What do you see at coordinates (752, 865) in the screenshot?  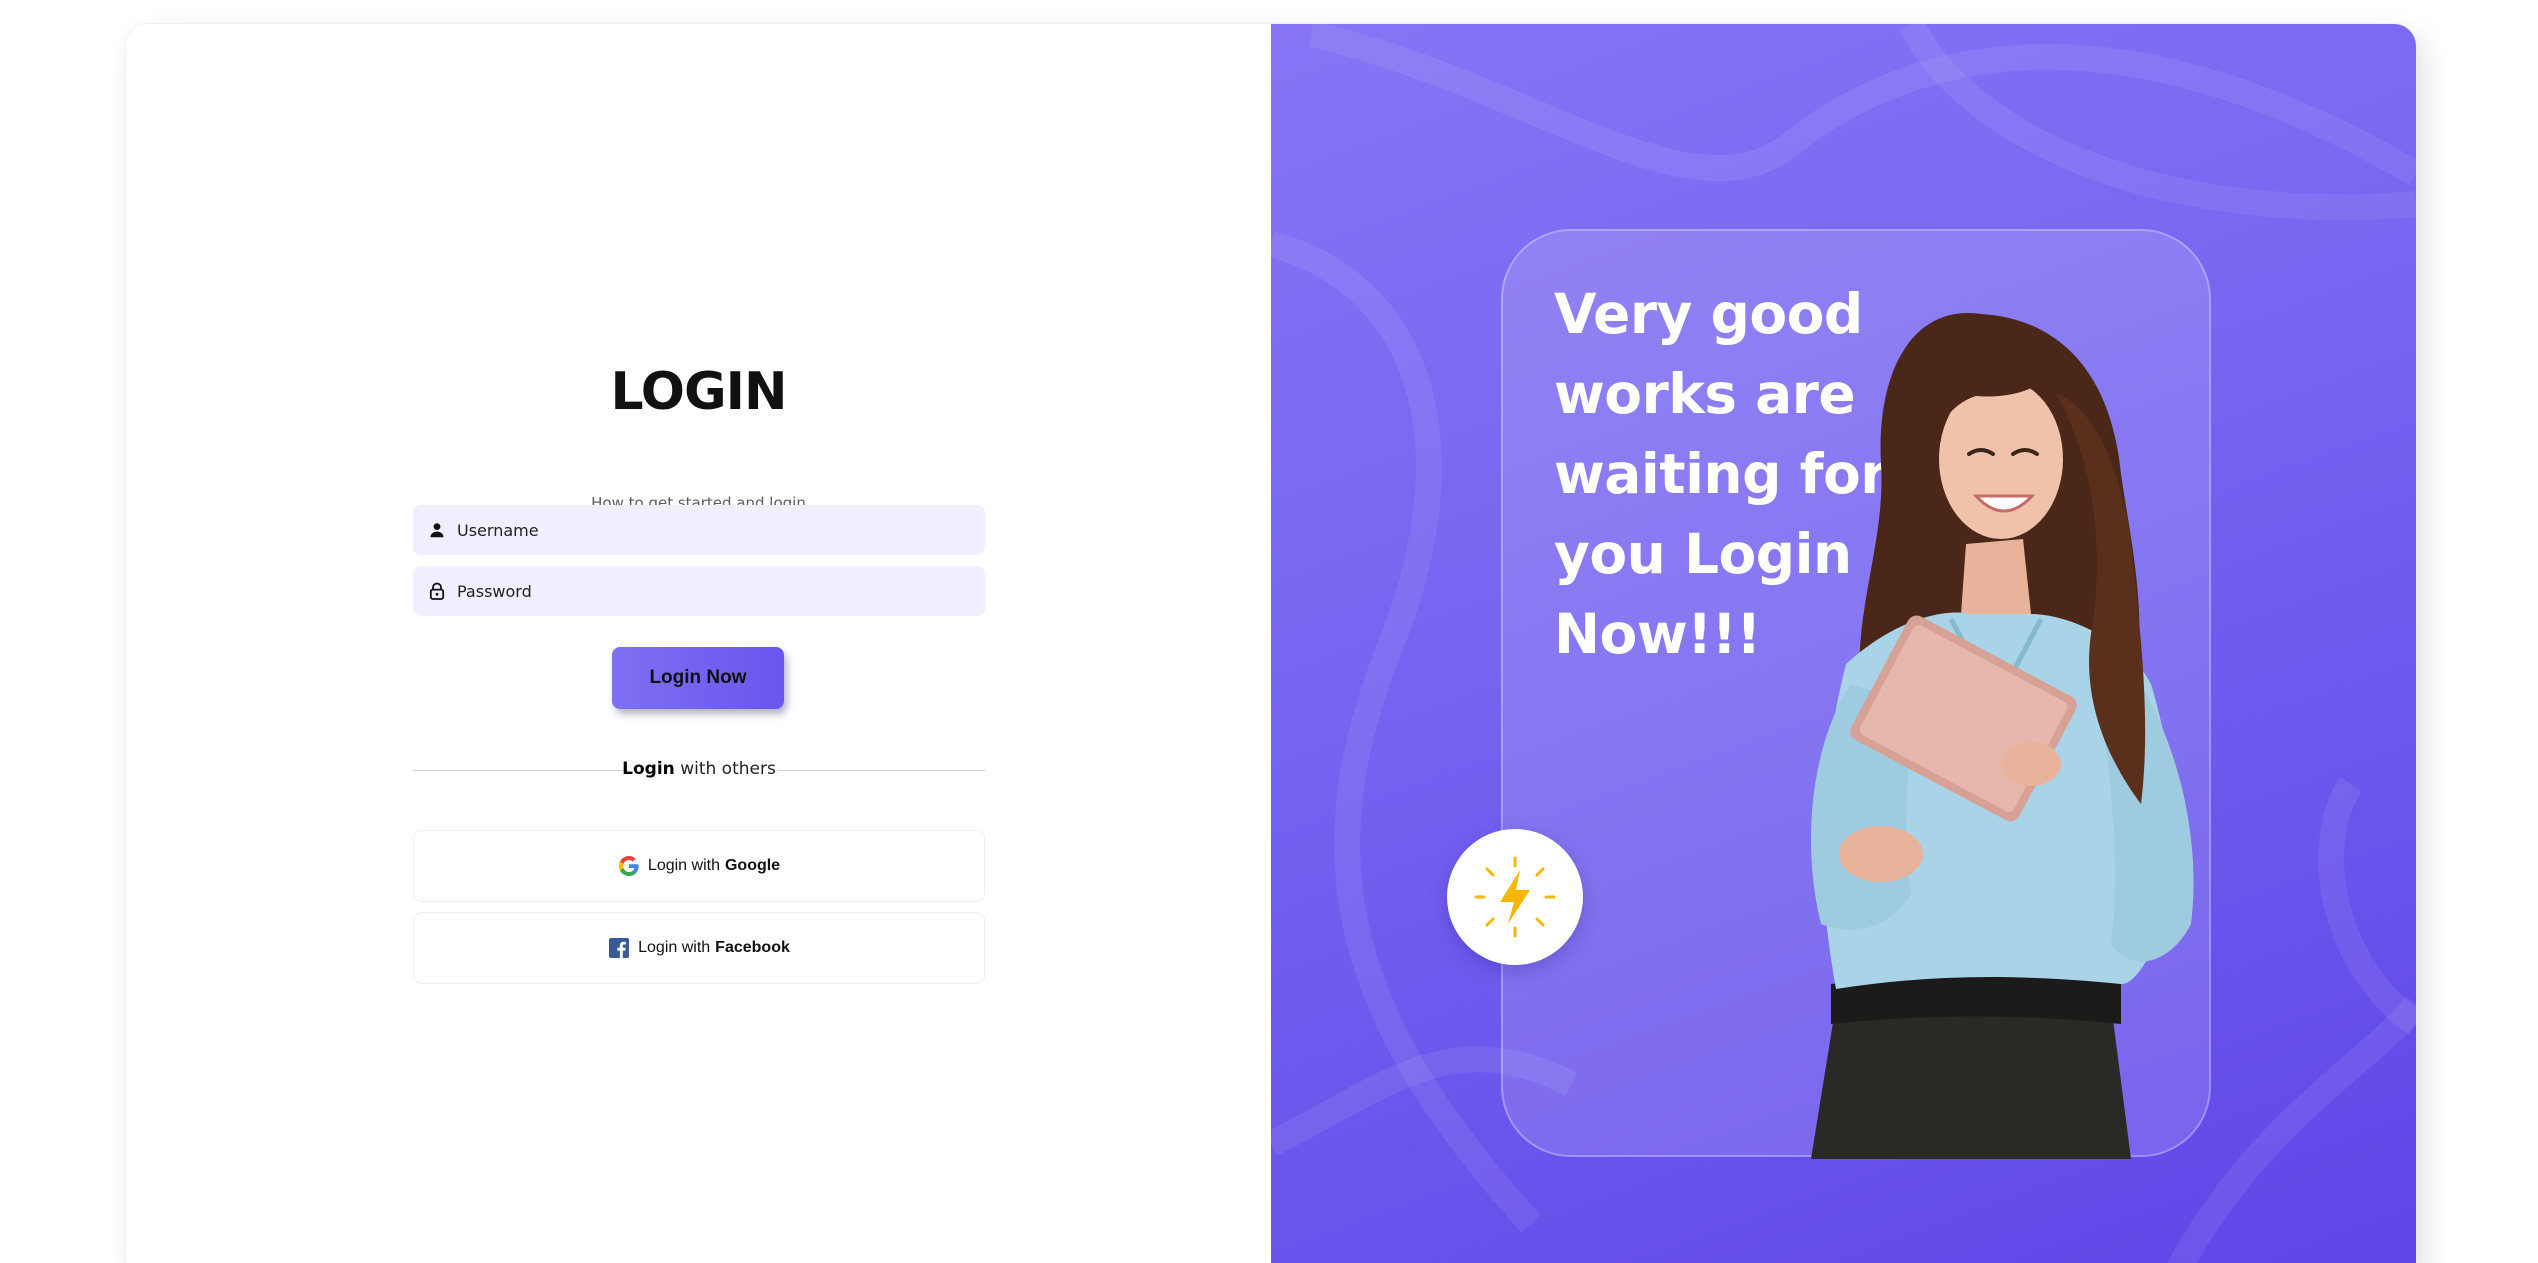 I see `google-button-brand: Google` at bounding box center [752, 865].